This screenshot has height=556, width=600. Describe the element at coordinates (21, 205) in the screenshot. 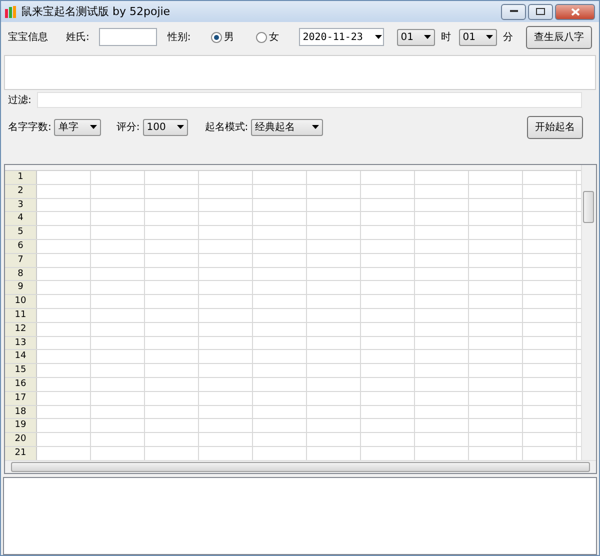

I see `row-header: 3` at that location.